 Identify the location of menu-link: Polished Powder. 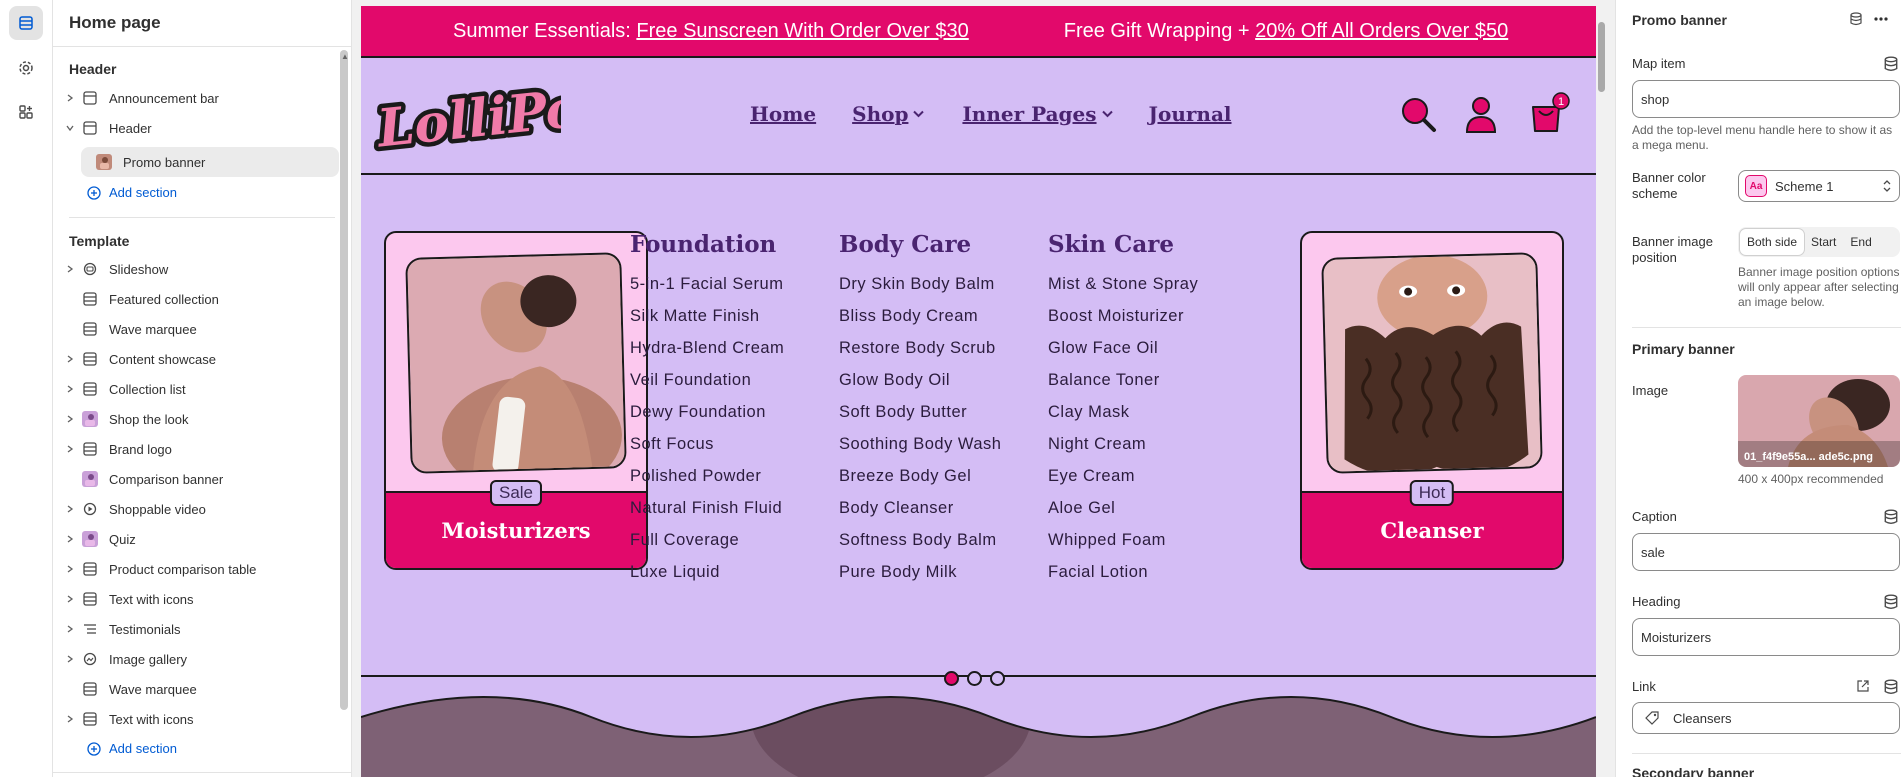
(707, 476).